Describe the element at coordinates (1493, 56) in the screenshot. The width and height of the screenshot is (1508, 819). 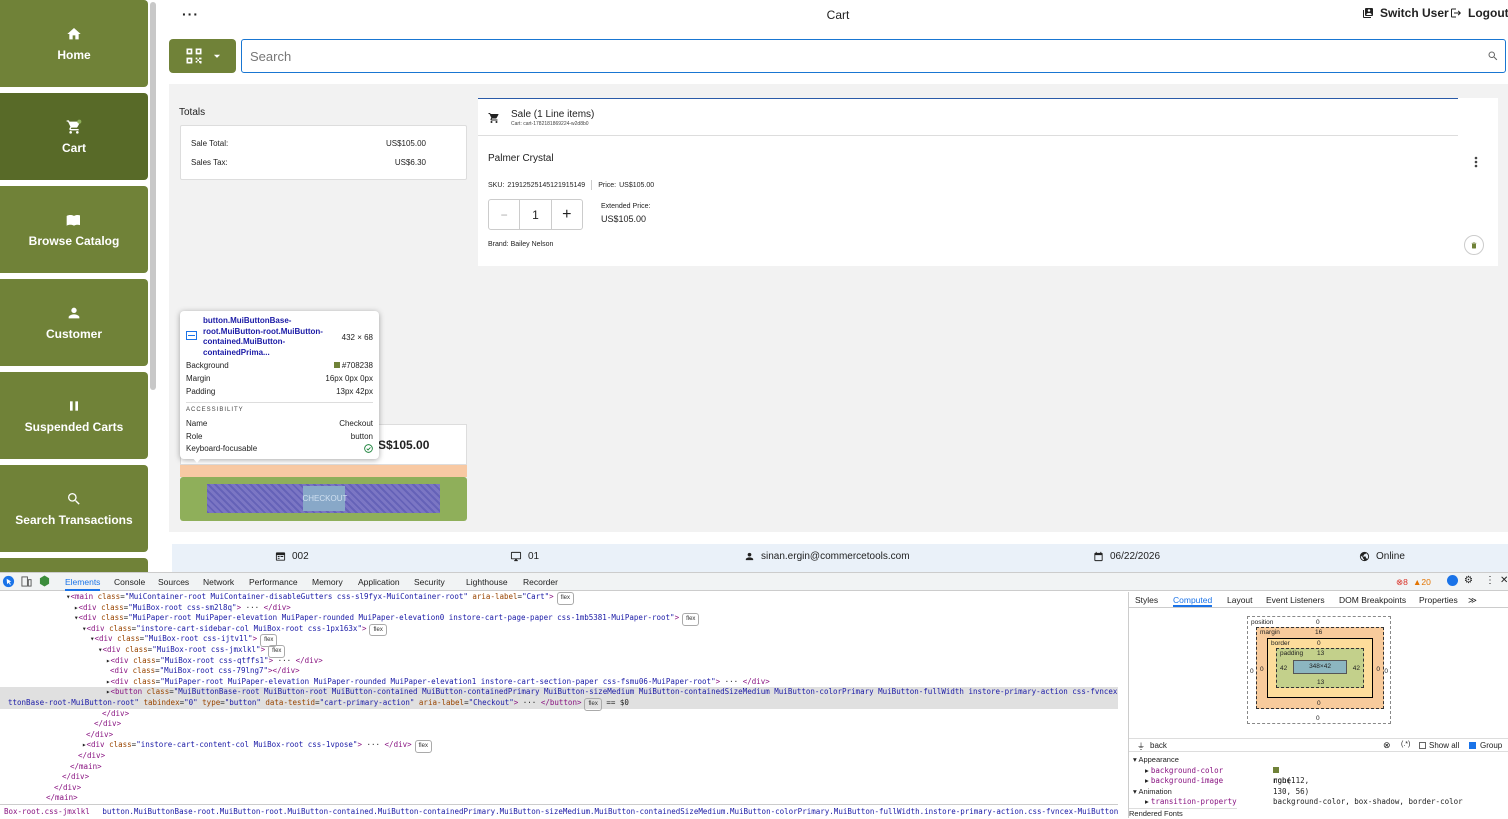
I see `search-icon` at that location.